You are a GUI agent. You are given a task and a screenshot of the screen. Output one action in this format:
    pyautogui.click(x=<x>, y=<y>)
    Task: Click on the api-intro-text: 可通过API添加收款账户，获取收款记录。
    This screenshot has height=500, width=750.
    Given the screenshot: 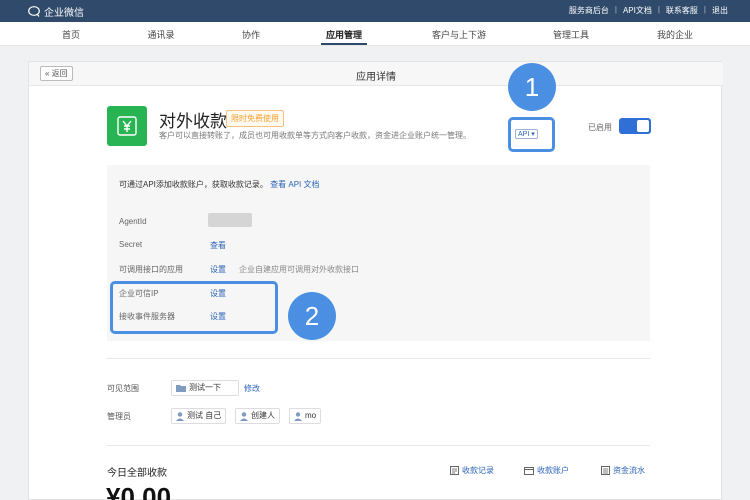 What is the action you would take?
    pyautogui.click(x=193, y=184)
    